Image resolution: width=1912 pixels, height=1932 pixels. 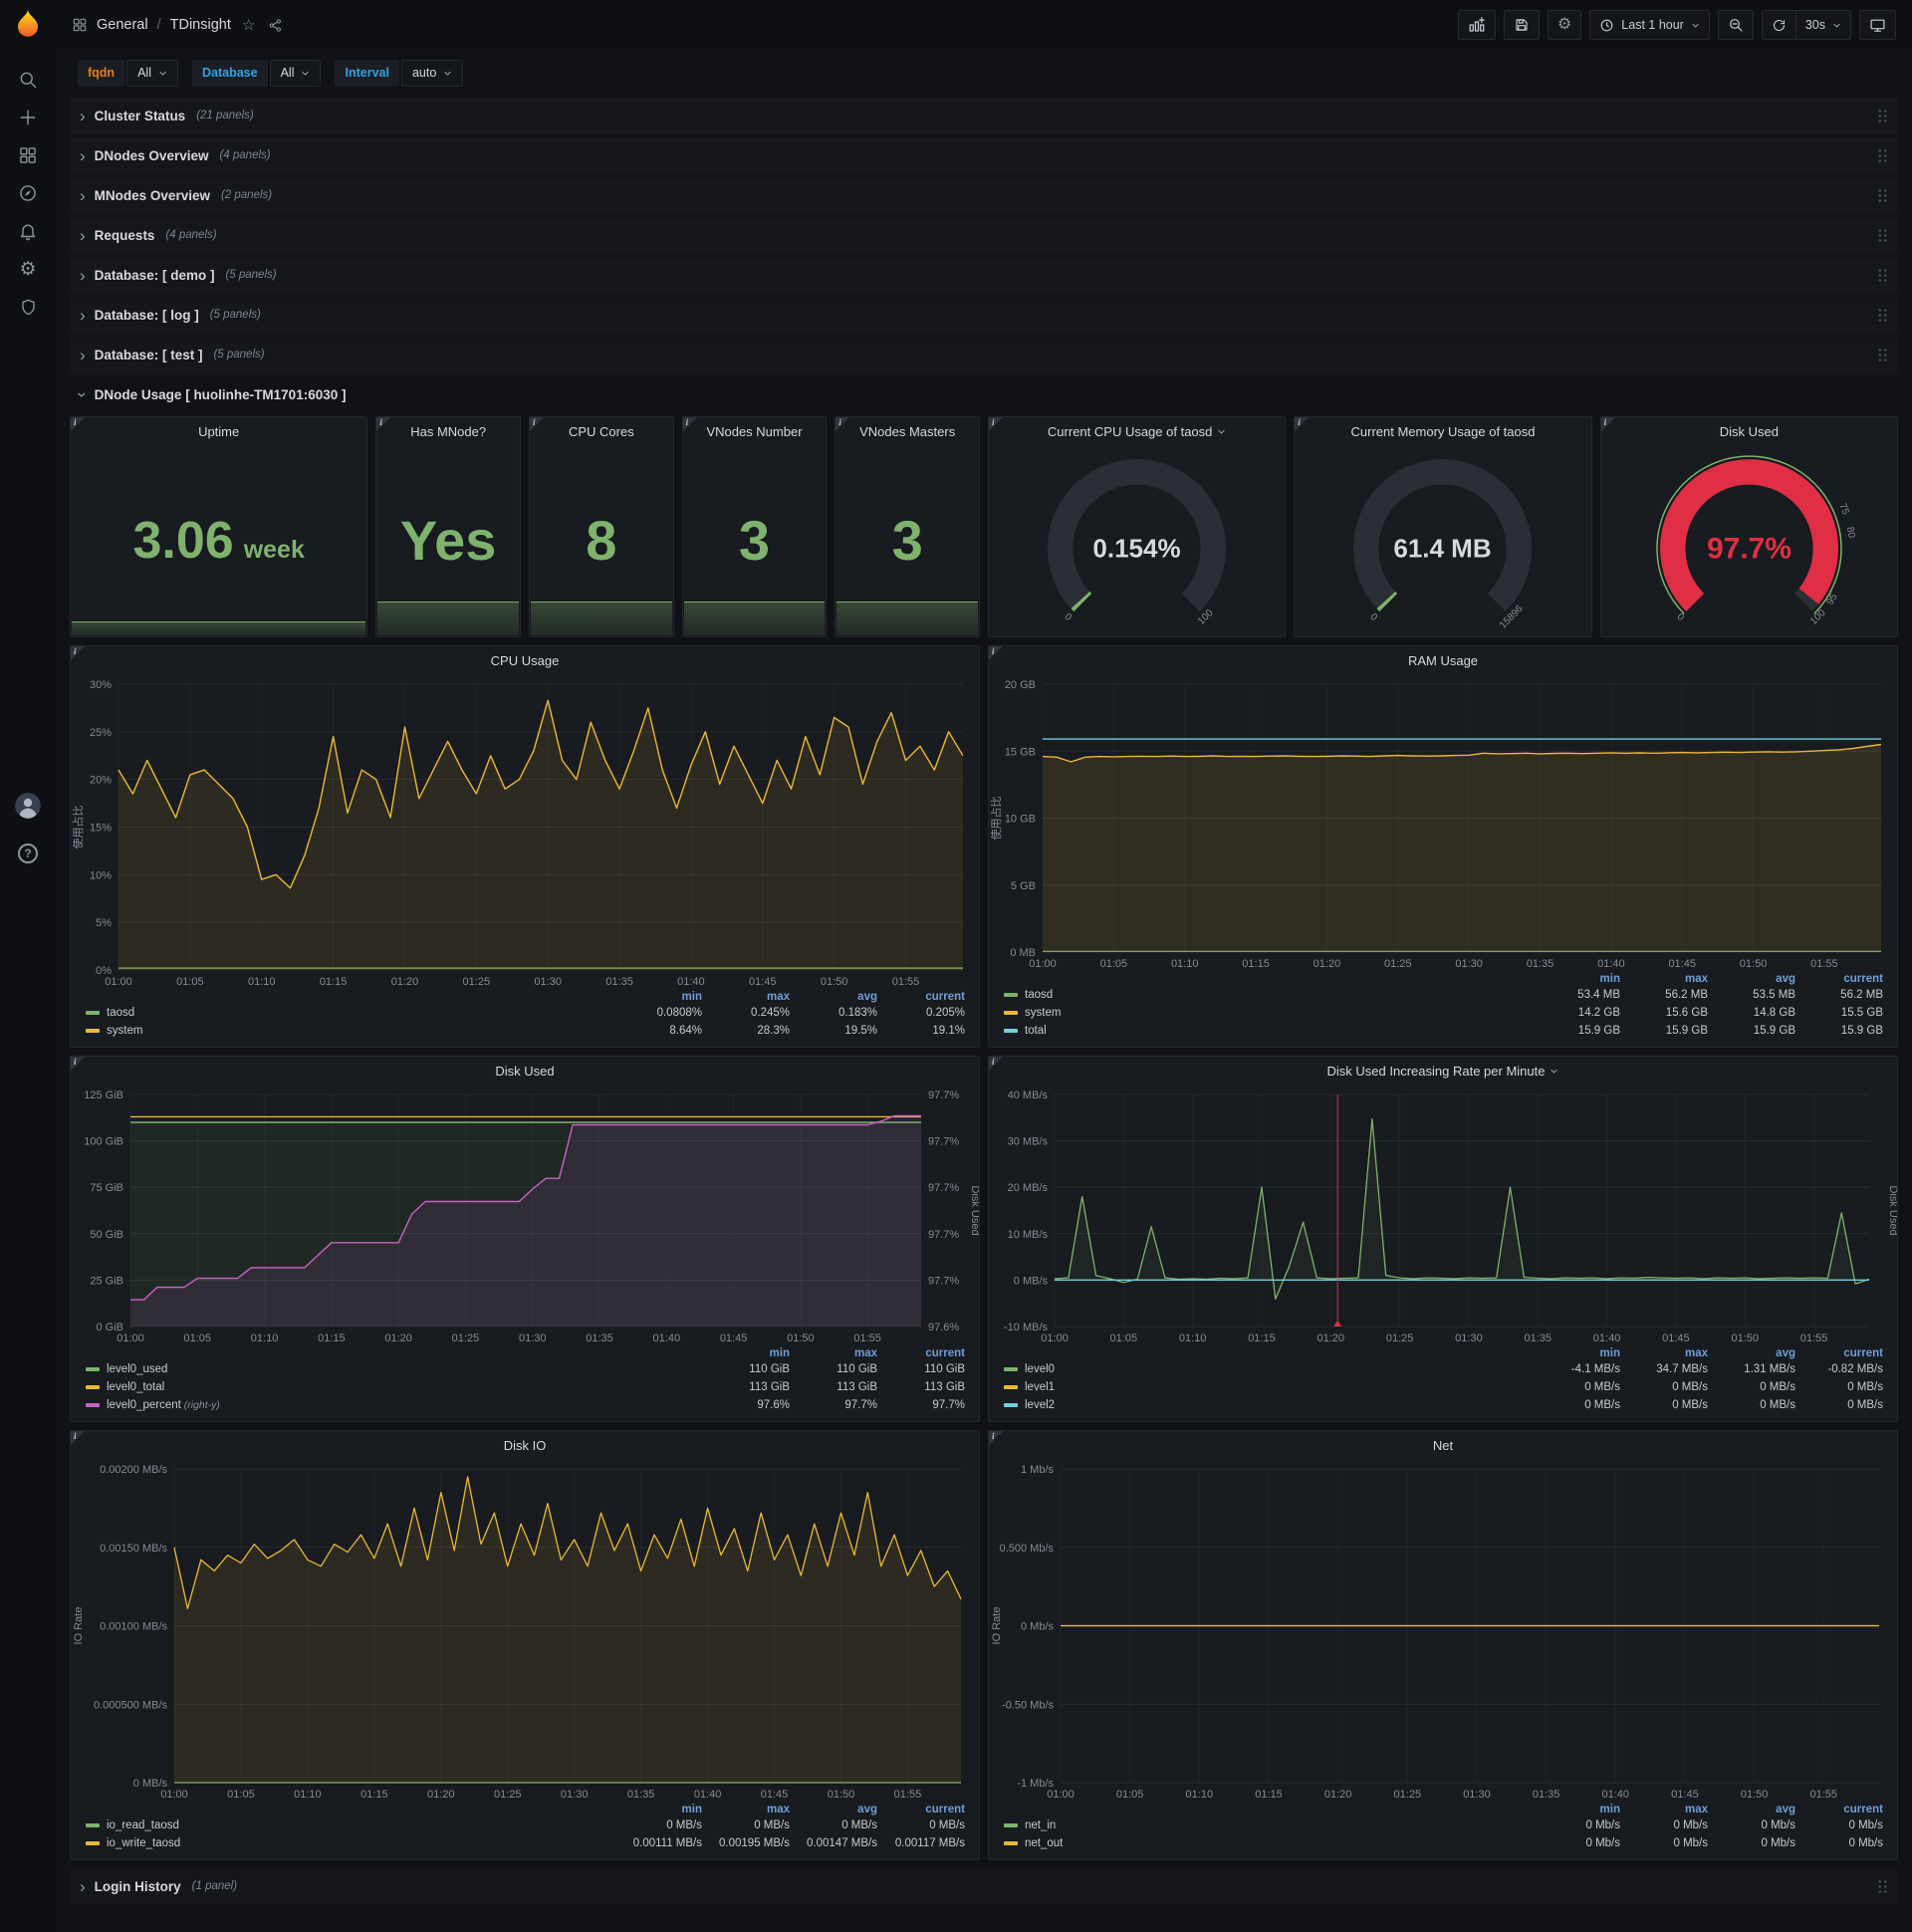 What do you see at coordinates (350, 1843) in the screenshot?
I see `legend-series-io_write_taosd: io_write_taosd` at bounding box center [350, 1843].